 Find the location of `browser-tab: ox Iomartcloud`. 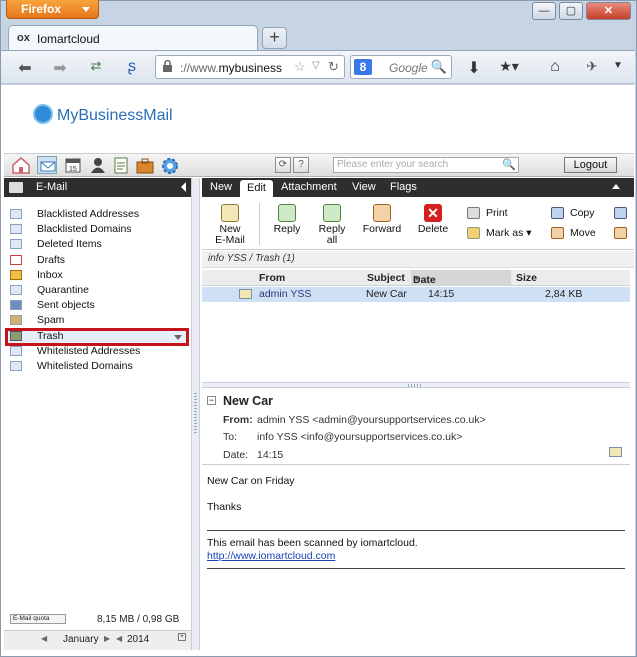

browser-tab: ox Iomartcloud is located at coordinates (133, 38).